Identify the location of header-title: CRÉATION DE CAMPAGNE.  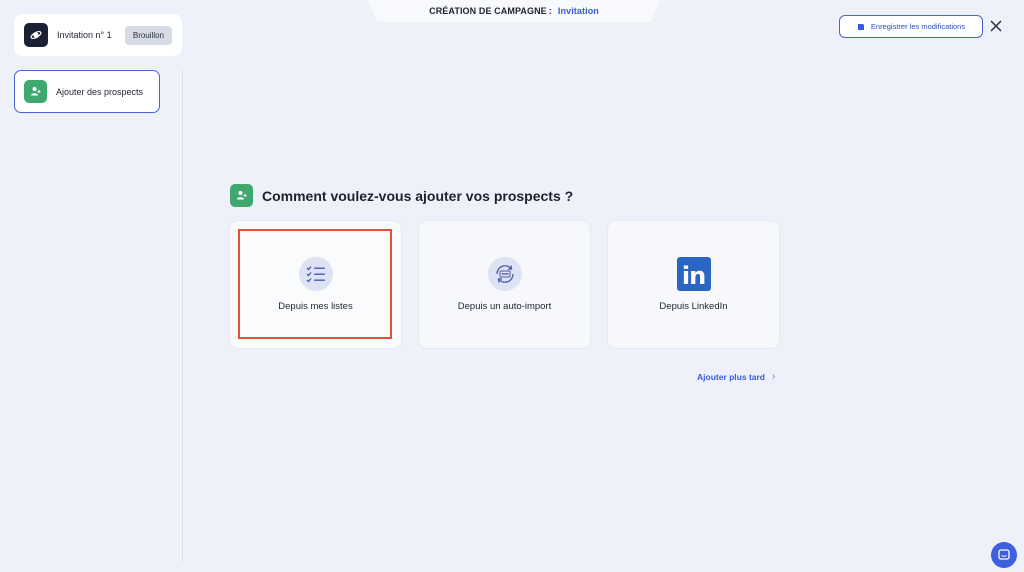
(488, 11).